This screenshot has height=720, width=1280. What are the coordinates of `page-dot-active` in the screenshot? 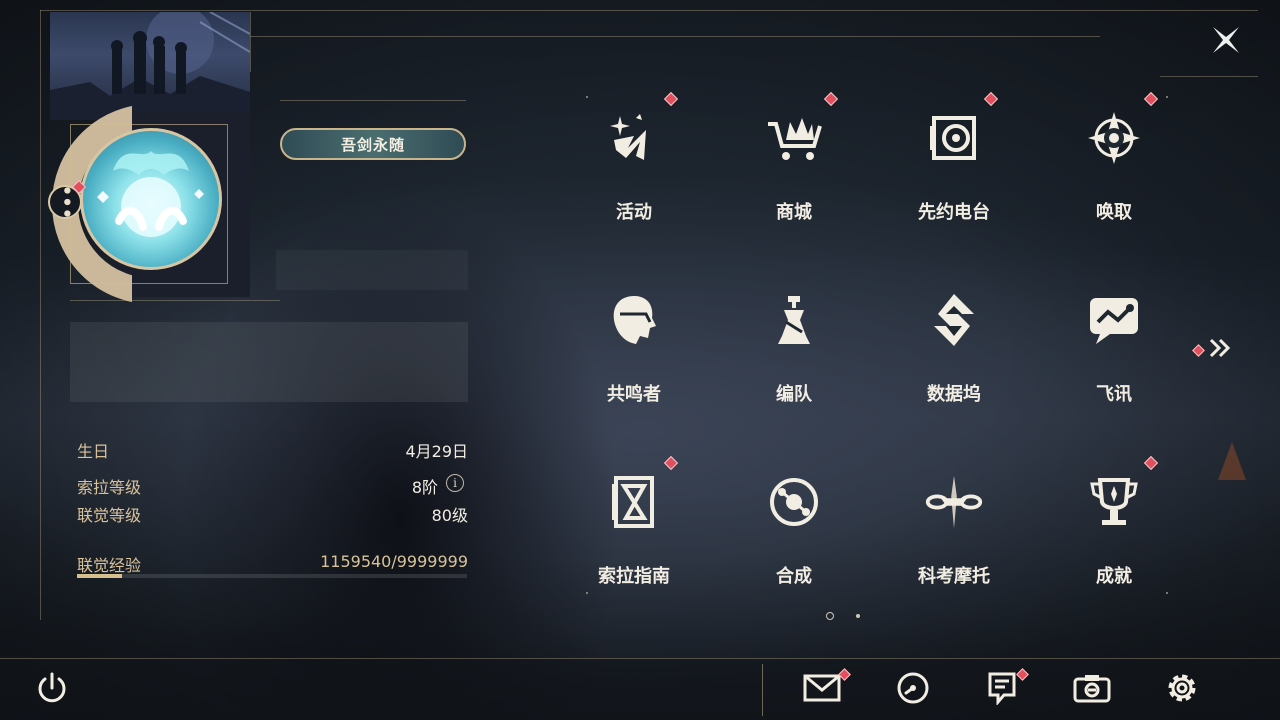 It's located at (830, 616).